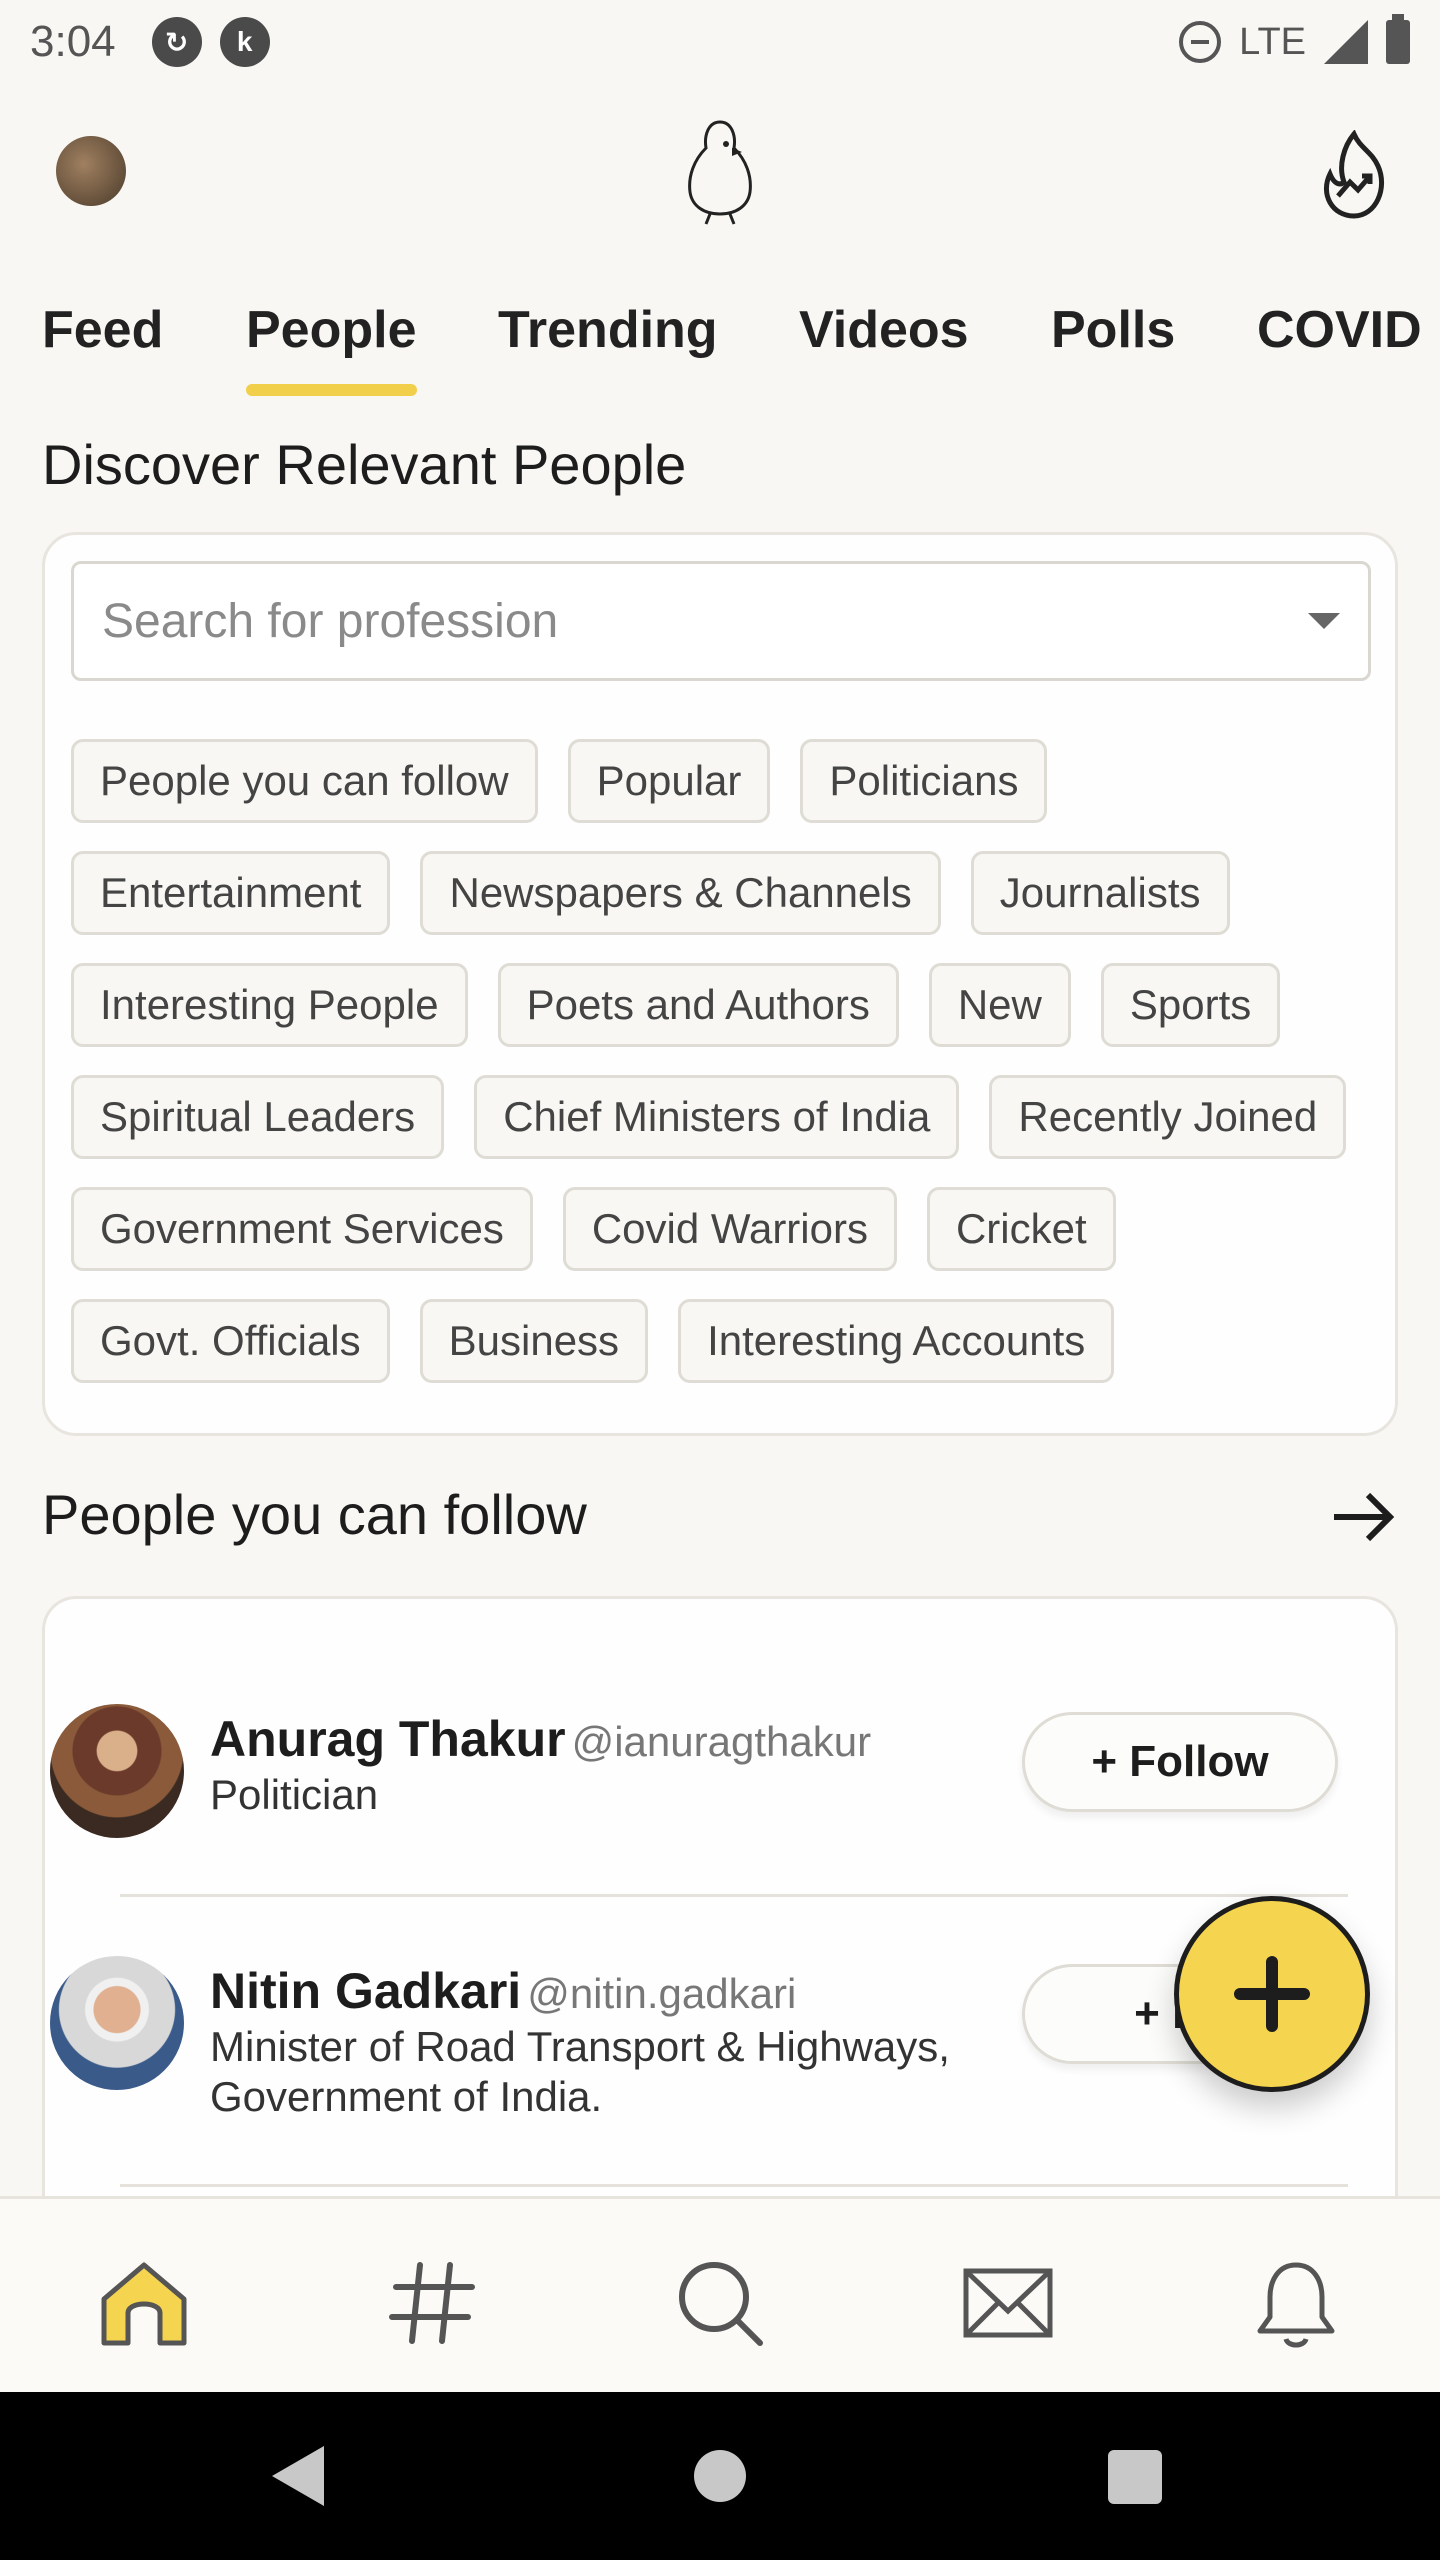  What do you see at coordinates (294, 1794) in the screenshot?
I see `person-description: Politician` at bounding box center [294, 1794].